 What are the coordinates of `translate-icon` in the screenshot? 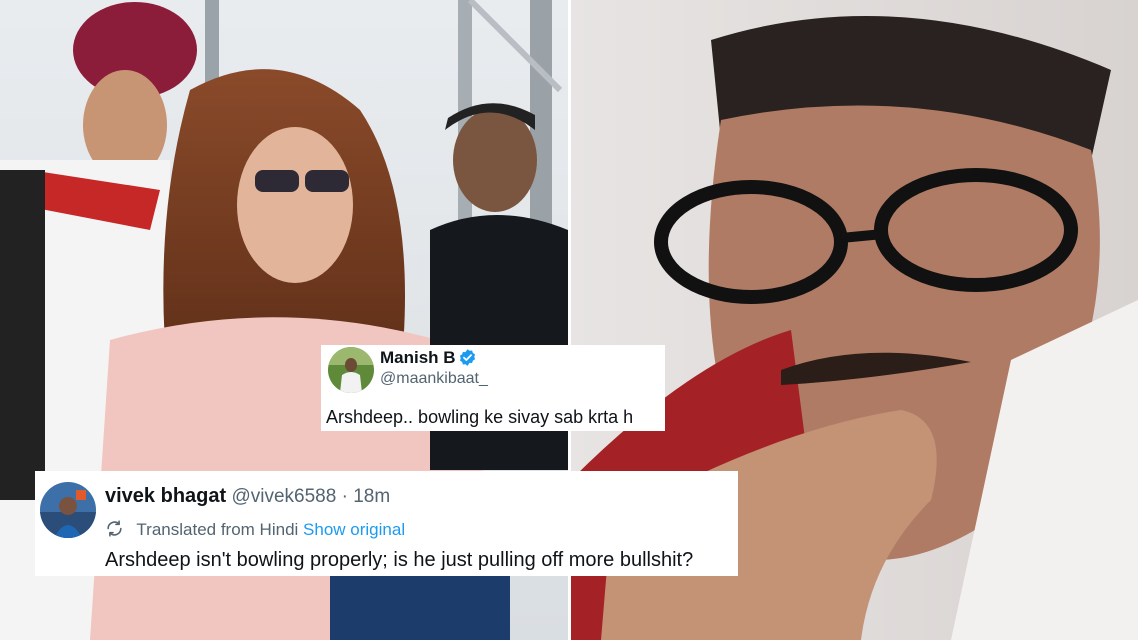 It's located at (114, 528).